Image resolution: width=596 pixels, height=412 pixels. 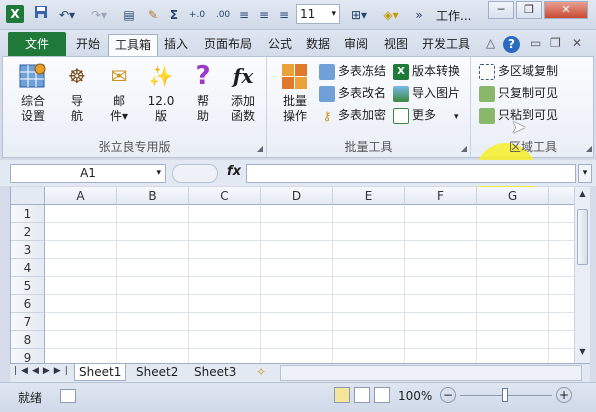 What do you see at coordinates (133, 45) in the screenshot?
I see `tab-toolbox: 工具箱` at bounding box center [133, 45].